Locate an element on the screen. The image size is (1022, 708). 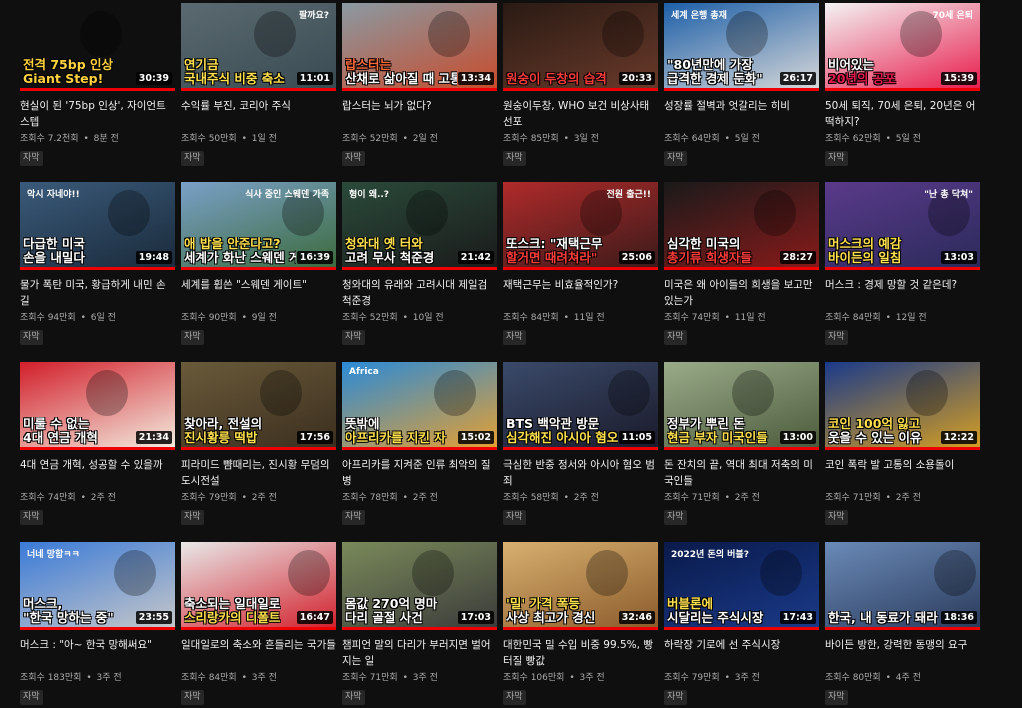
video-thumbnail: 전격 75bp 인상 Giant Step! 30:39 is located at coordinates (97, 47).